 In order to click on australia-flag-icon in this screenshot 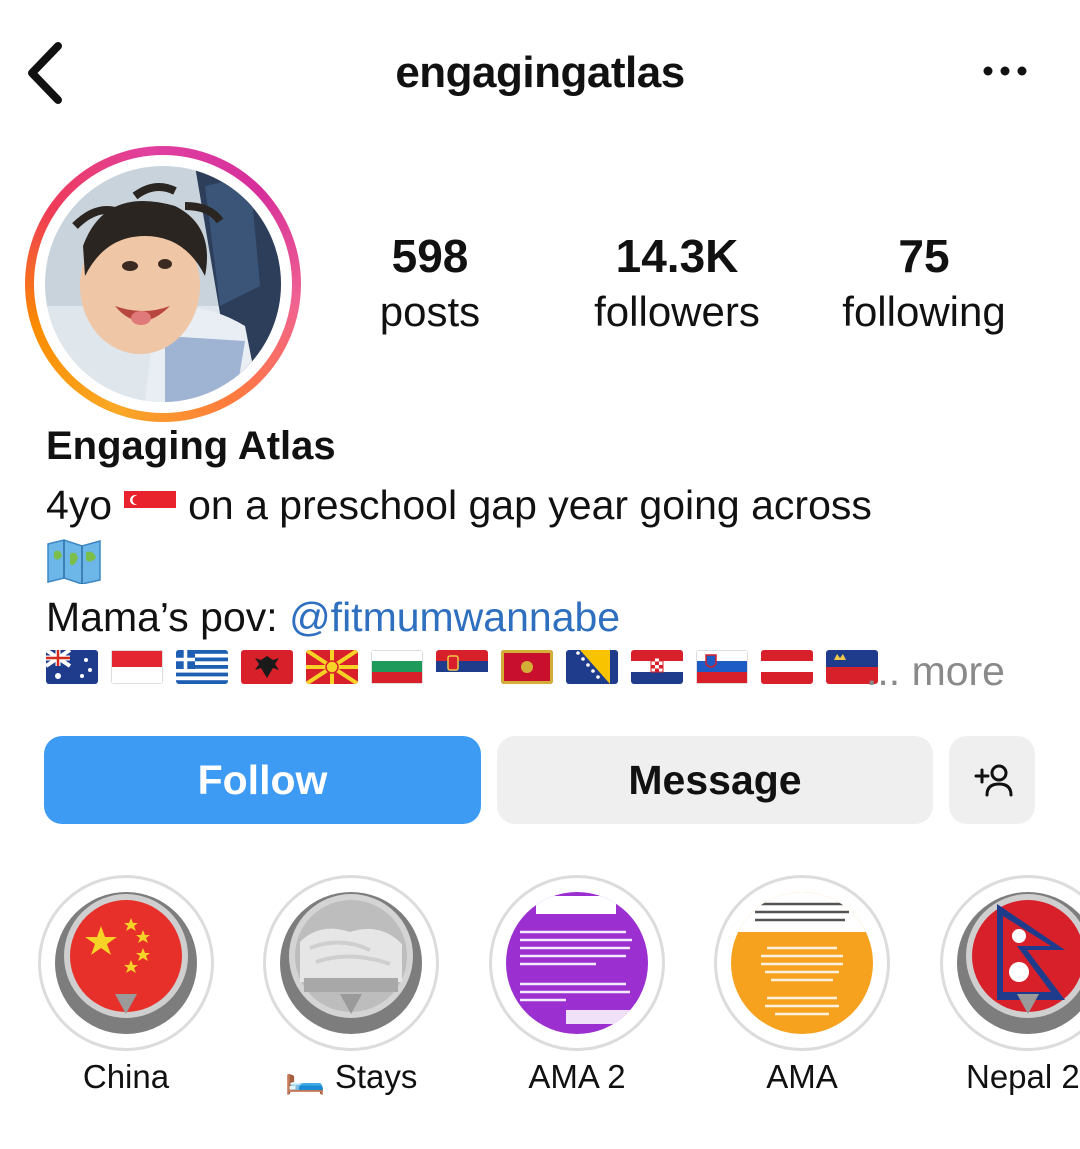, I will do `click(72, 667)`.